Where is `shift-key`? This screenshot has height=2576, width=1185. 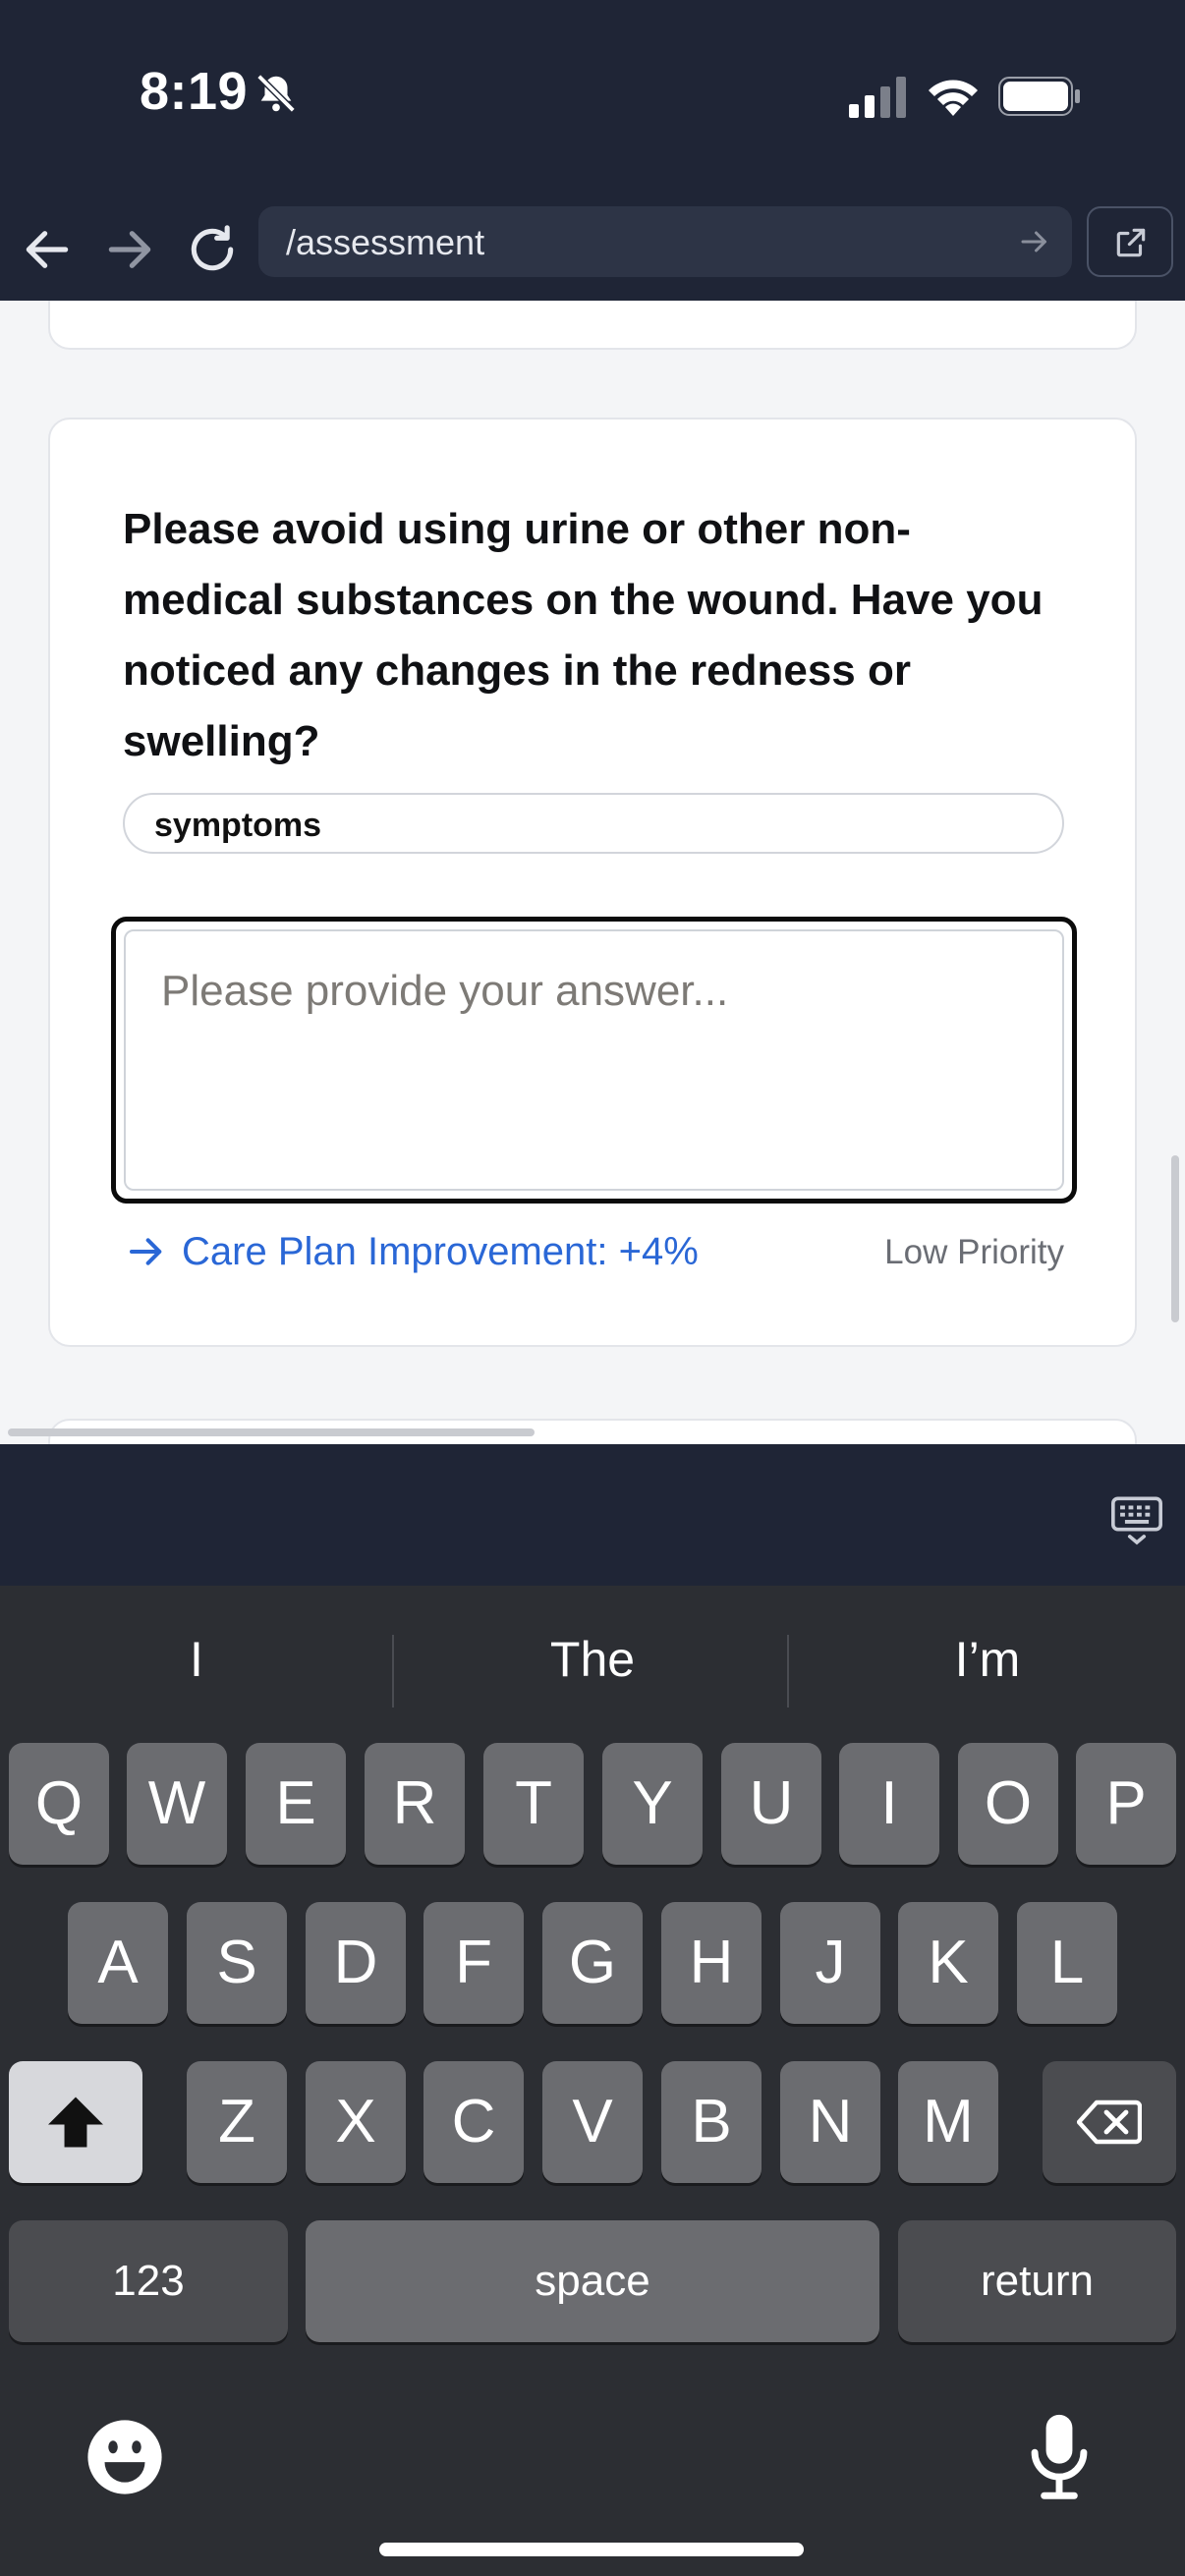
shift-key is located at coordinates (76, 2122).